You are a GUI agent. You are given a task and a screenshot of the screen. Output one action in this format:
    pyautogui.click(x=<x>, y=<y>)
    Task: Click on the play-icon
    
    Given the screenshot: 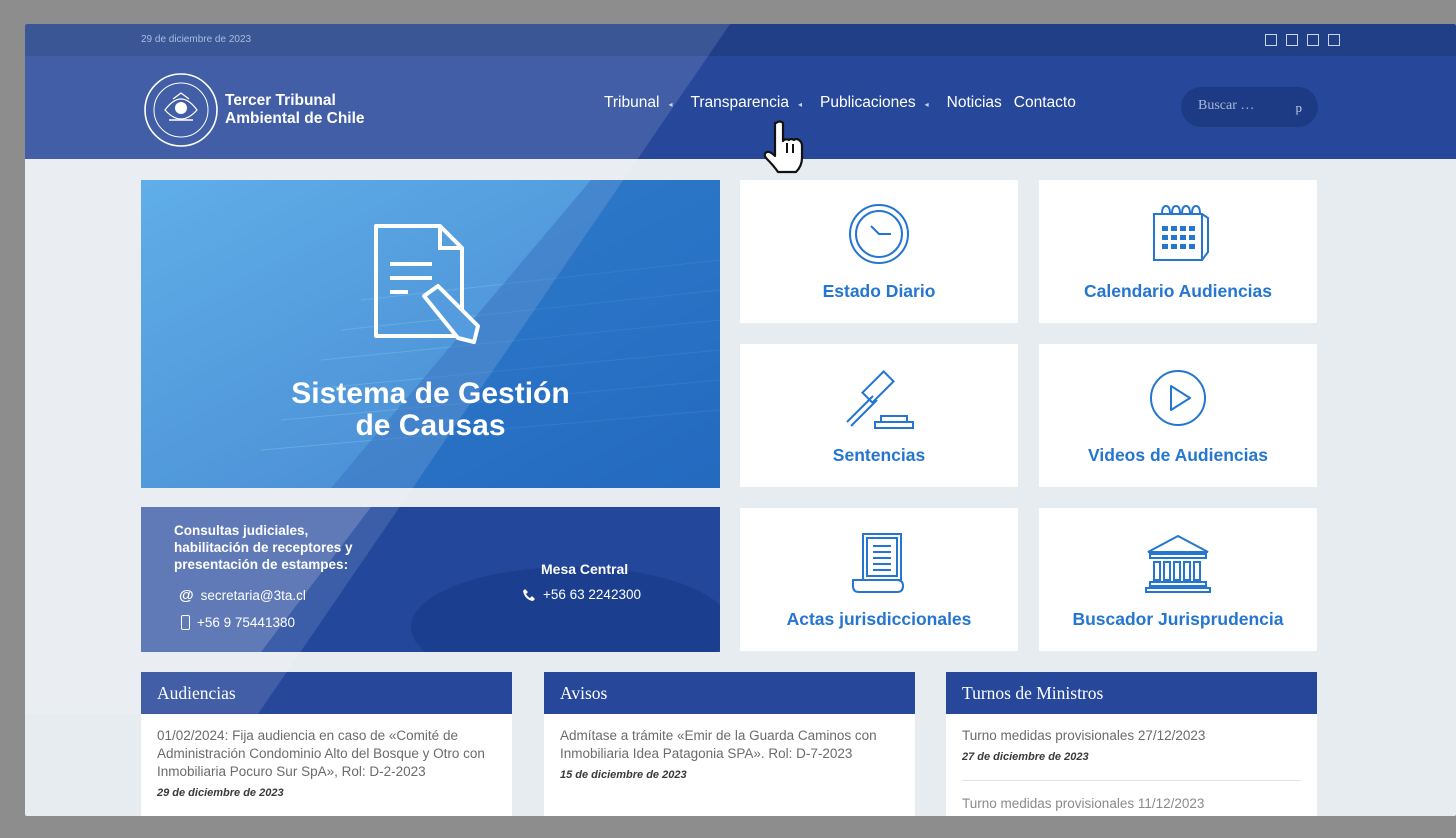 What is the action you would take?
    pyautogui.click(x=1178, y=398)
    